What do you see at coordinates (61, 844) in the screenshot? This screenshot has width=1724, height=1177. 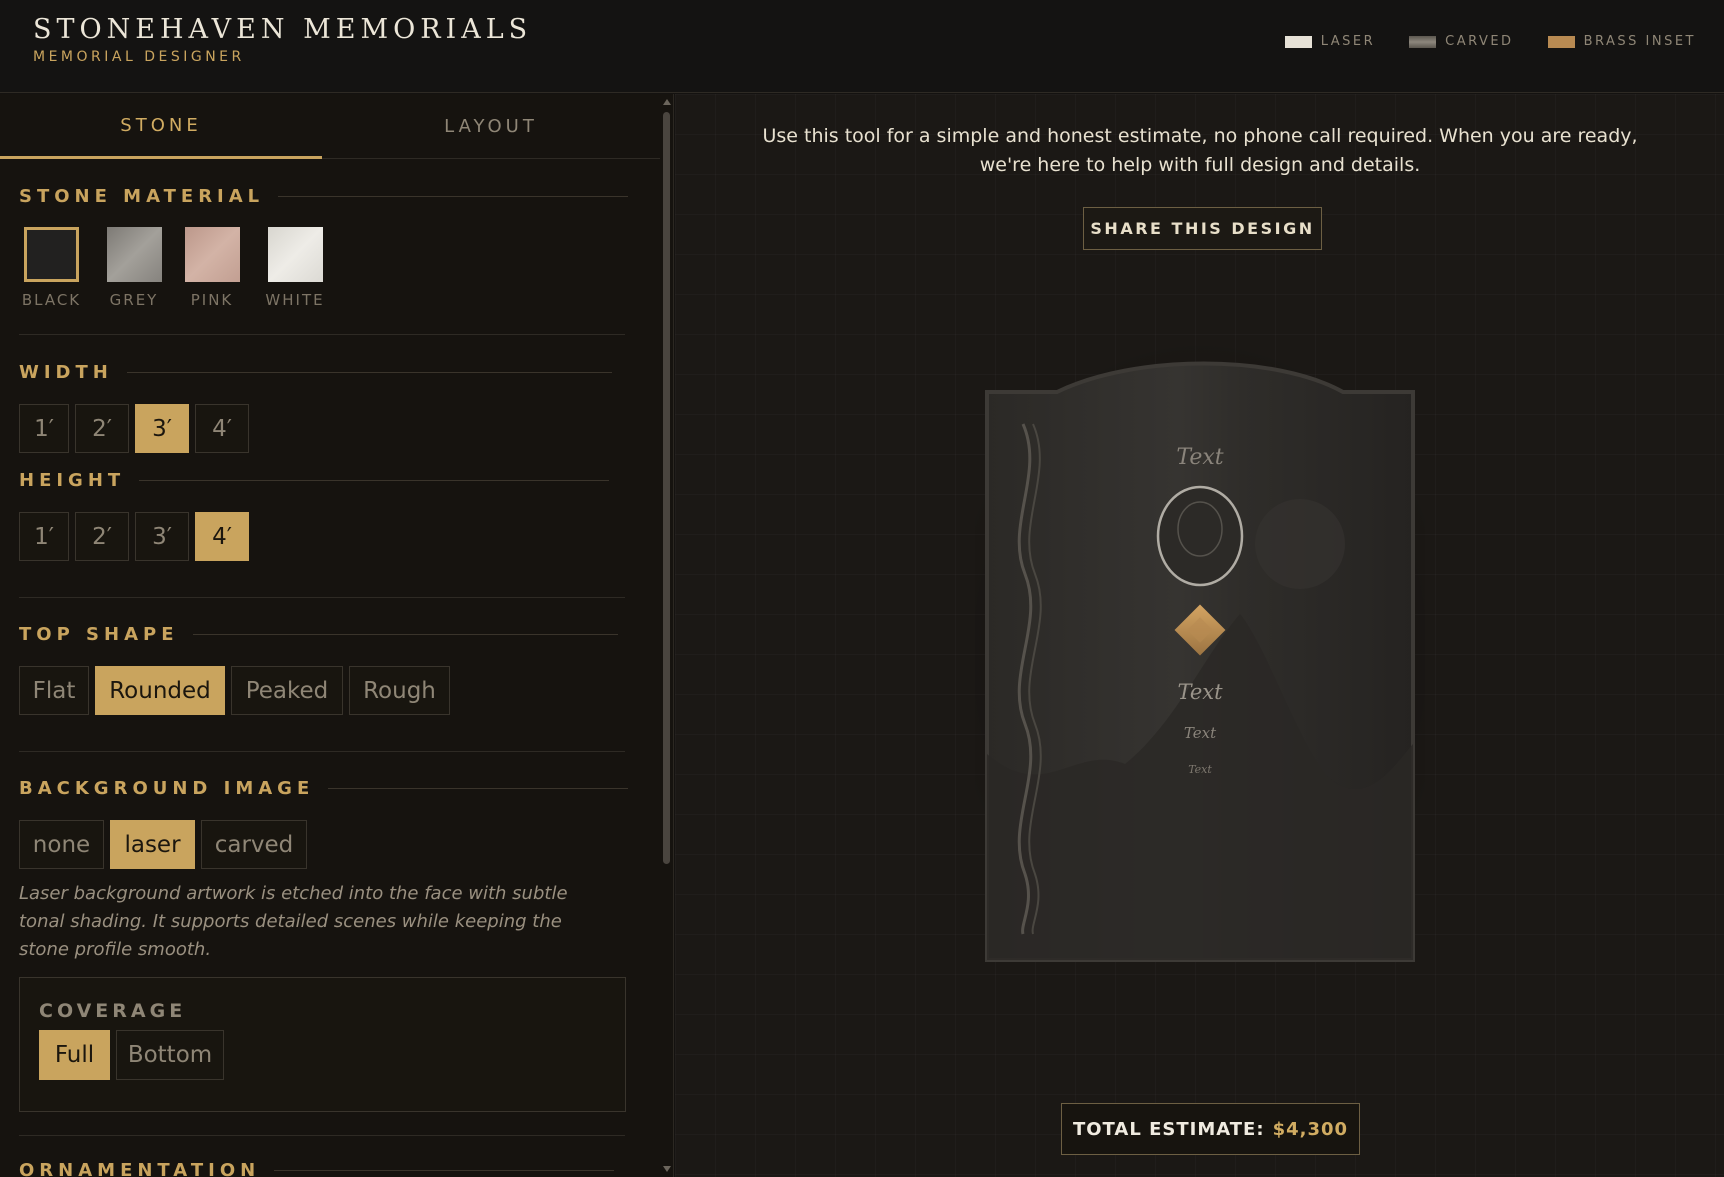 I see `background-option-none: none` at bounding box center [61, 844].